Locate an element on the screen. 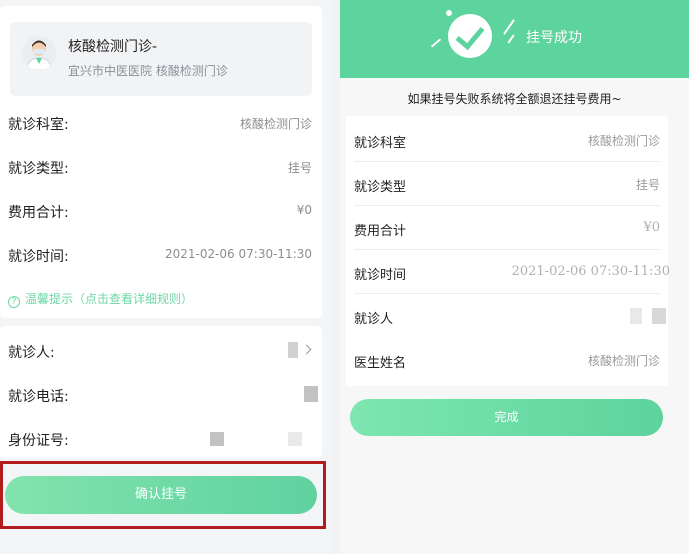 The height and width of the screenshot is (554, 689). patient-row: 就诊人: is located at coordinates (160, 351).